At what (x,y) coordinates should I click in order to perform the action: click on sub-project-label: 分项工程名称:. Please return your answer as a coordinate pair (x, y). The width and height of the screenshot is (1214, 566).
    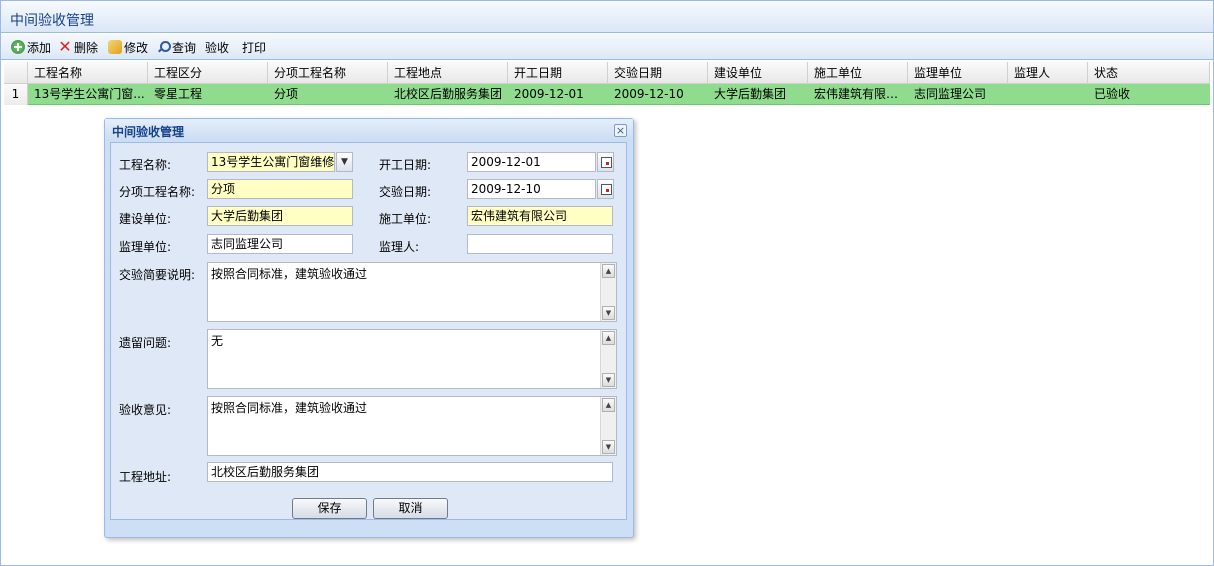
    Looking at the image, I should click on (157, 192).